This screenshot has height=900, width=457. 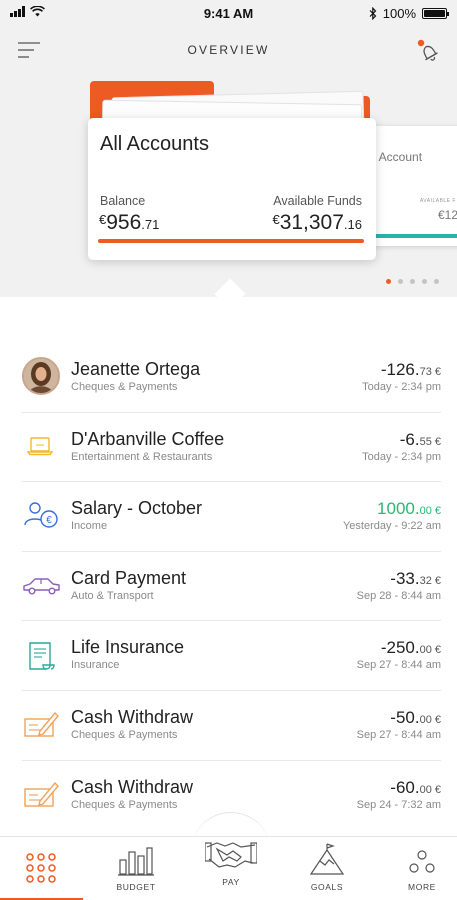 What do you see at coordinates (150, 224) in the screenshot?
I see `balance-cents: .71` at bounding box center [150, 224].